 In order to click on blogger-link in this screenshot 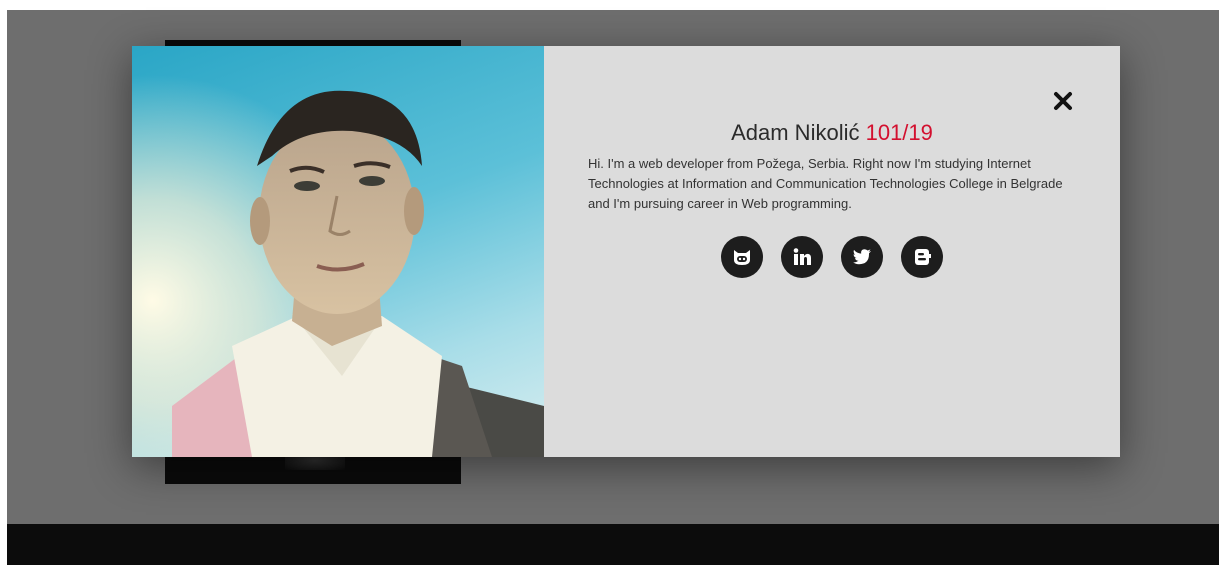, I will do `click(922, 257)`.